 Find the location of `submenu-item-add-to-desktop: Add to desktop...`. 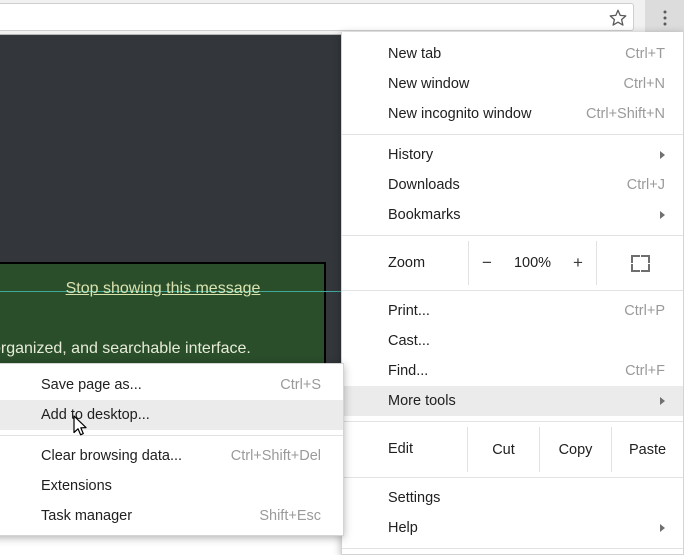

submenu-item-add-to-desktop: Add to desktop... is located at coordinates (171, 415).